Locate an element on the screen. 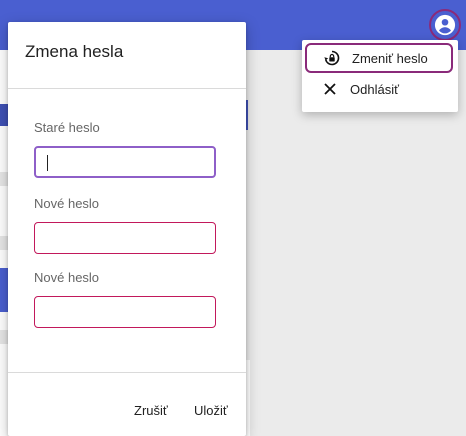 The image size is (466, 436). confirm-password-field is located at coordinates (125, 312).